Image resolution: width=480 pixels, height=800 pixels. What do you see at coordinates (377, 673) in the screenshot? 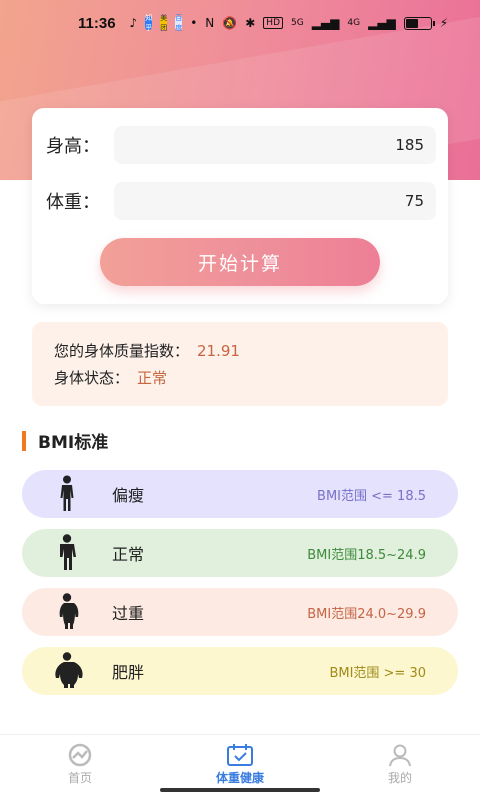
I see `bmi-category-range: BMI范围 >= 30` at bounding box center [377, 673].